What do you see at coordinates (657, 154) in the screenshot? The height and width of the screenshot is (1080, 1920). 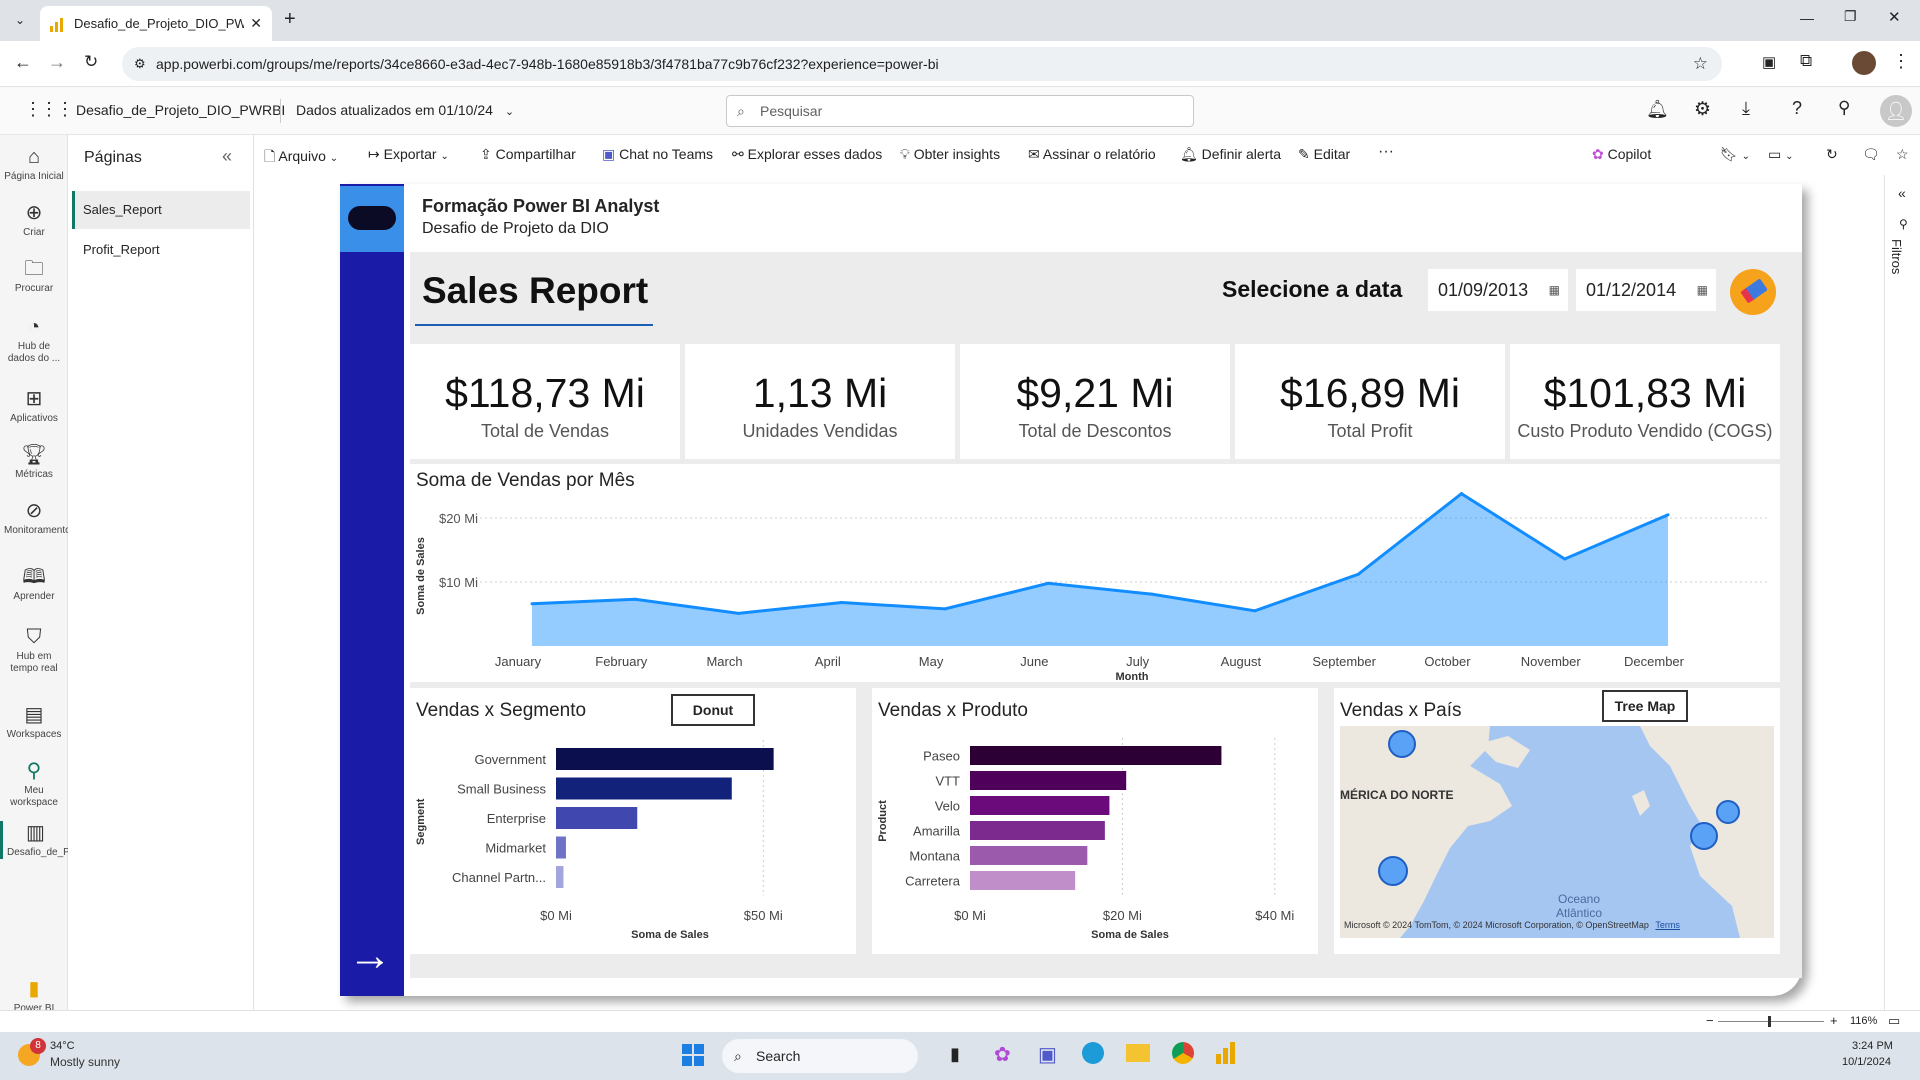 I see `chat-teams-button: ▣ Chat no Teams` at bounding box center [657, 154].